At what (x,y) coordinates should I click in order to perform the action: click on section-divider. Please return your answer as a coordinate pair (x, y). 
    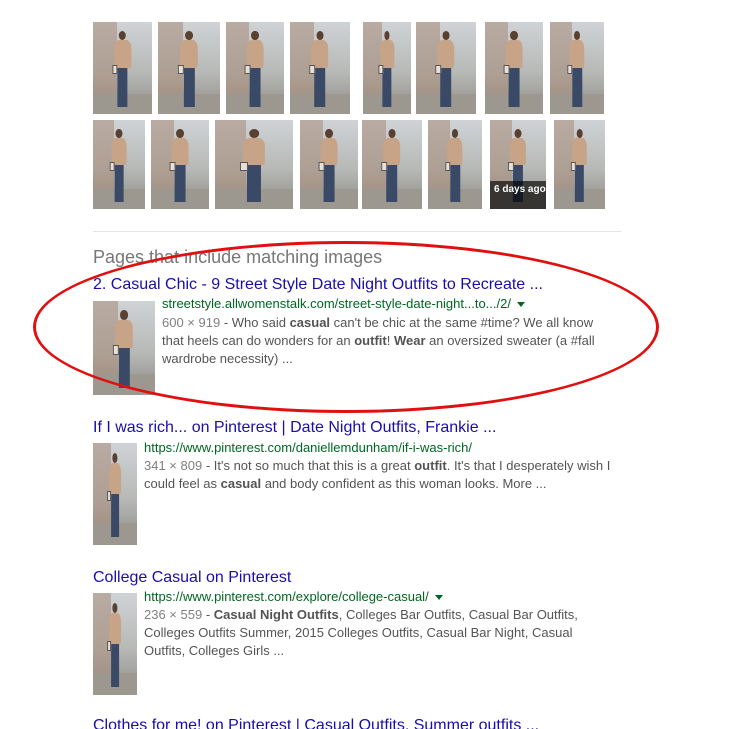
    Looking at the image, I should click on (357, 231).